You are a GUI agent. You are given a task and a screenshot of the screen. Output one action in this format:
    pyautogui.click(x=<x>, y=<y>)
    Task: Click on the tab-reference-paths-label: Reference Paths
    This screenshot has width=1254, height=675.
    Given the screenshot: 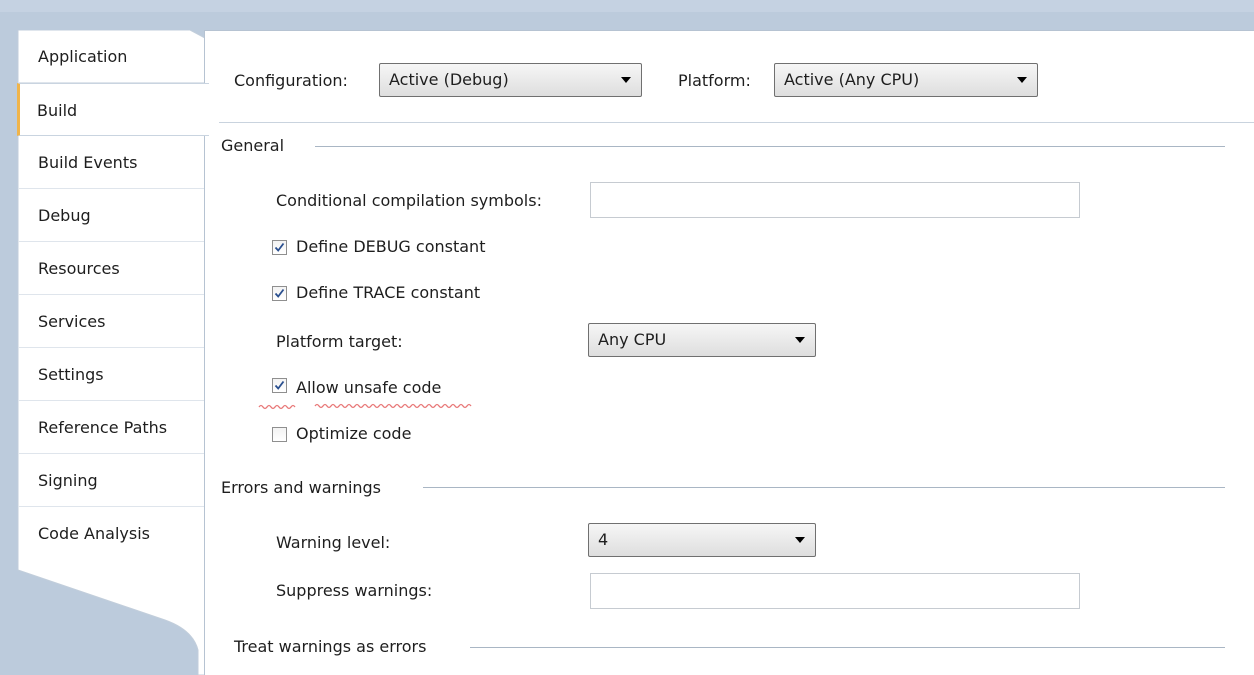 What is the action you would take?
    pyautogui.click(x=103, y=427)
    